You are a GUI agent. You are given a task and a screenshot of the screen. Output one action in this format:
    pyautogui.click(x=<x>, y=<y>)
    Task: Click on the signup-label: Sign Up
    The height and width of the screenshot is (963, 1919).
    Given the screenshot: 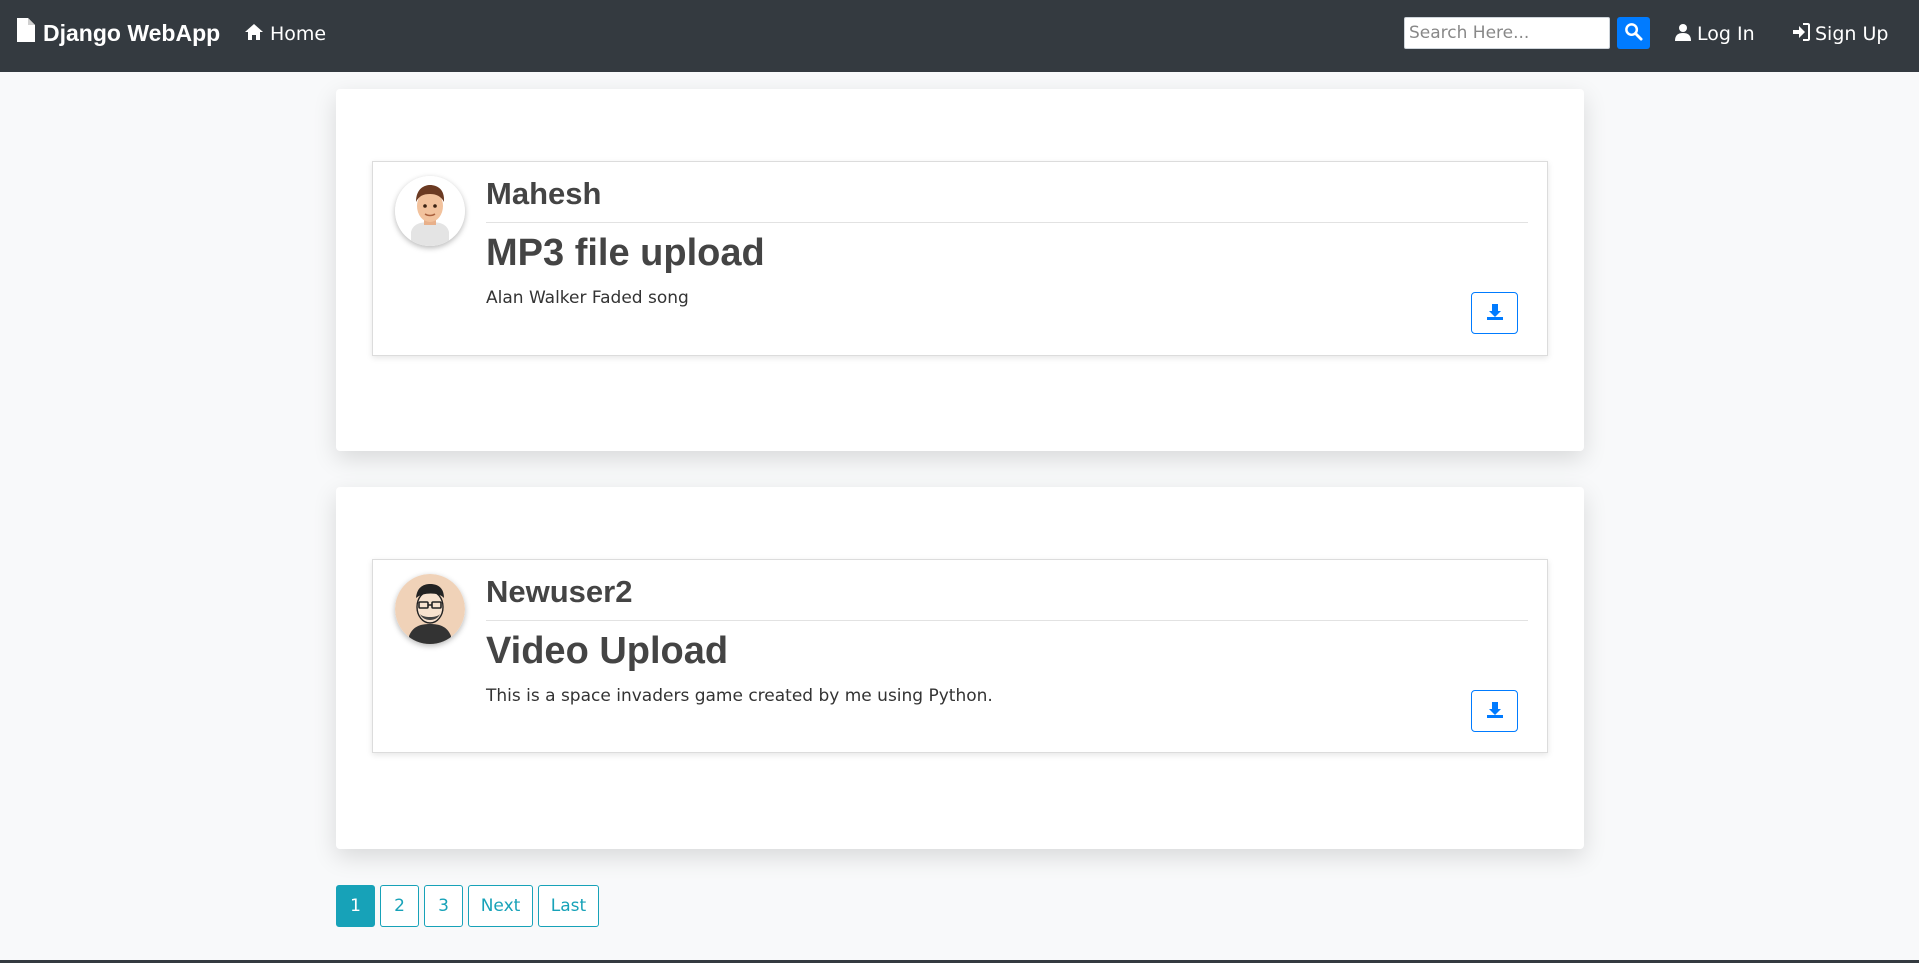 What is the action you would take?
    pyautogui.click(x=1852, y=34)
    